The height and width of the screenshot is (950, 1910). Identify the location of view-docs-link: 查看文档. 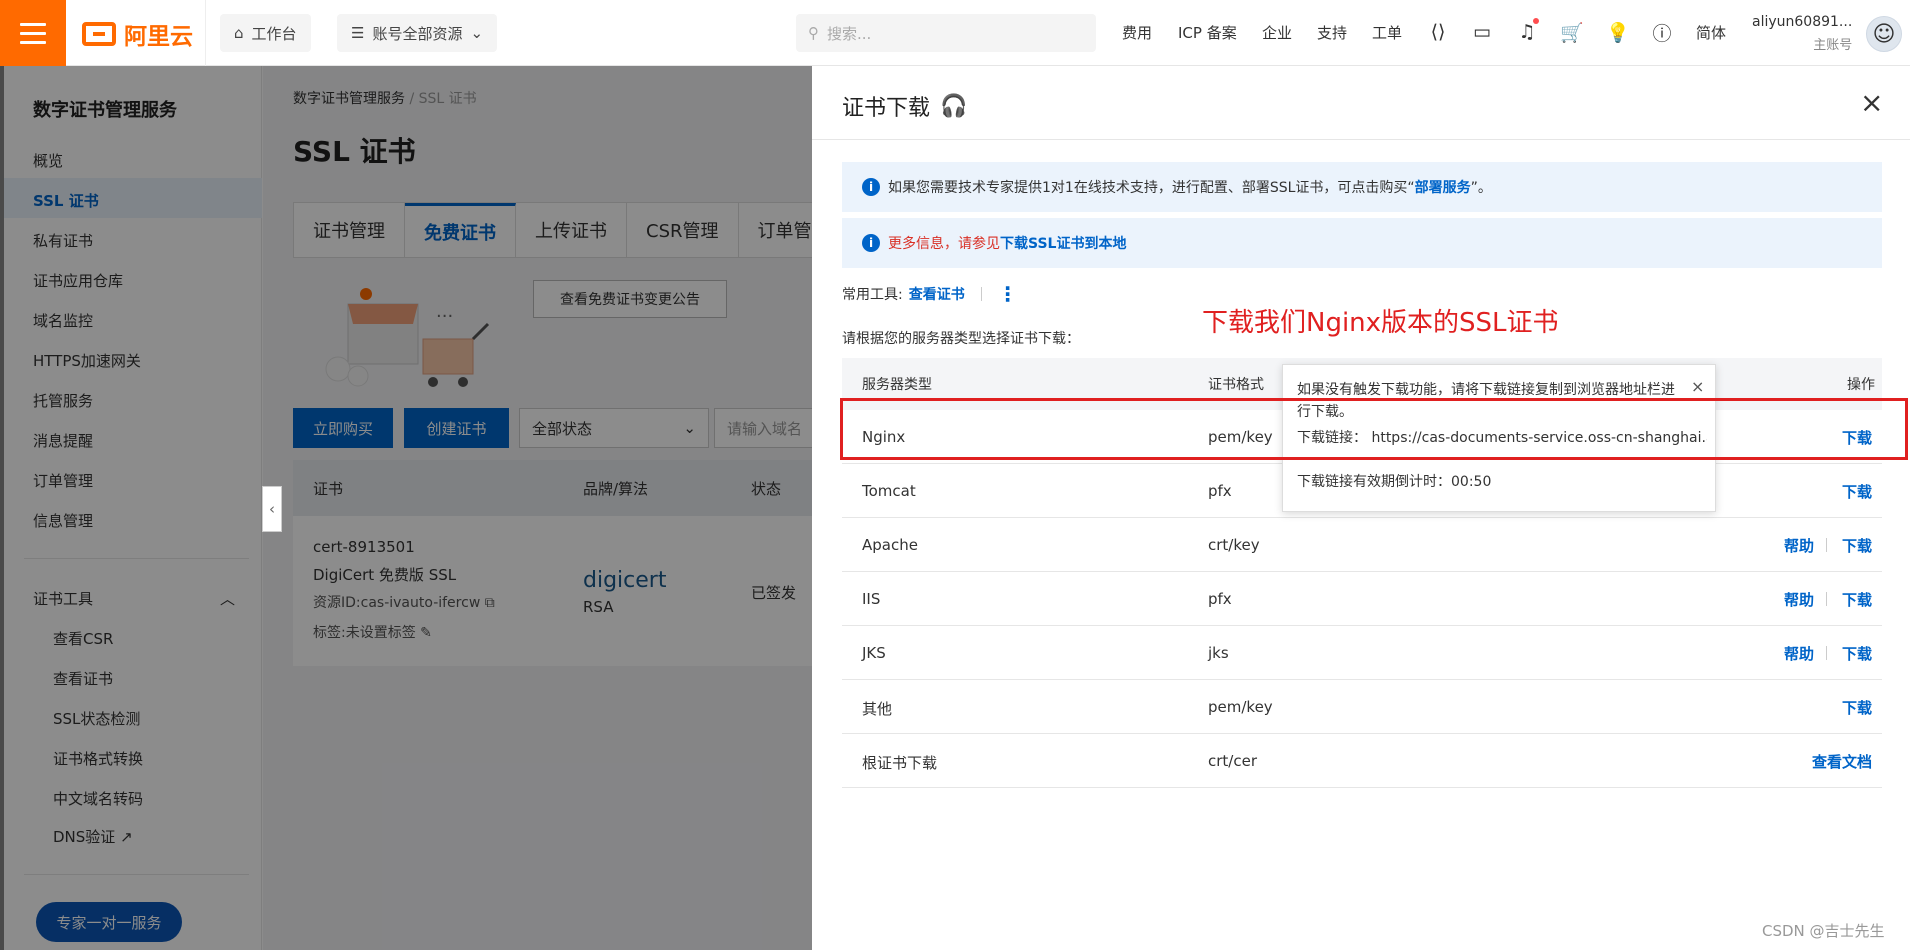
(1842, 761).